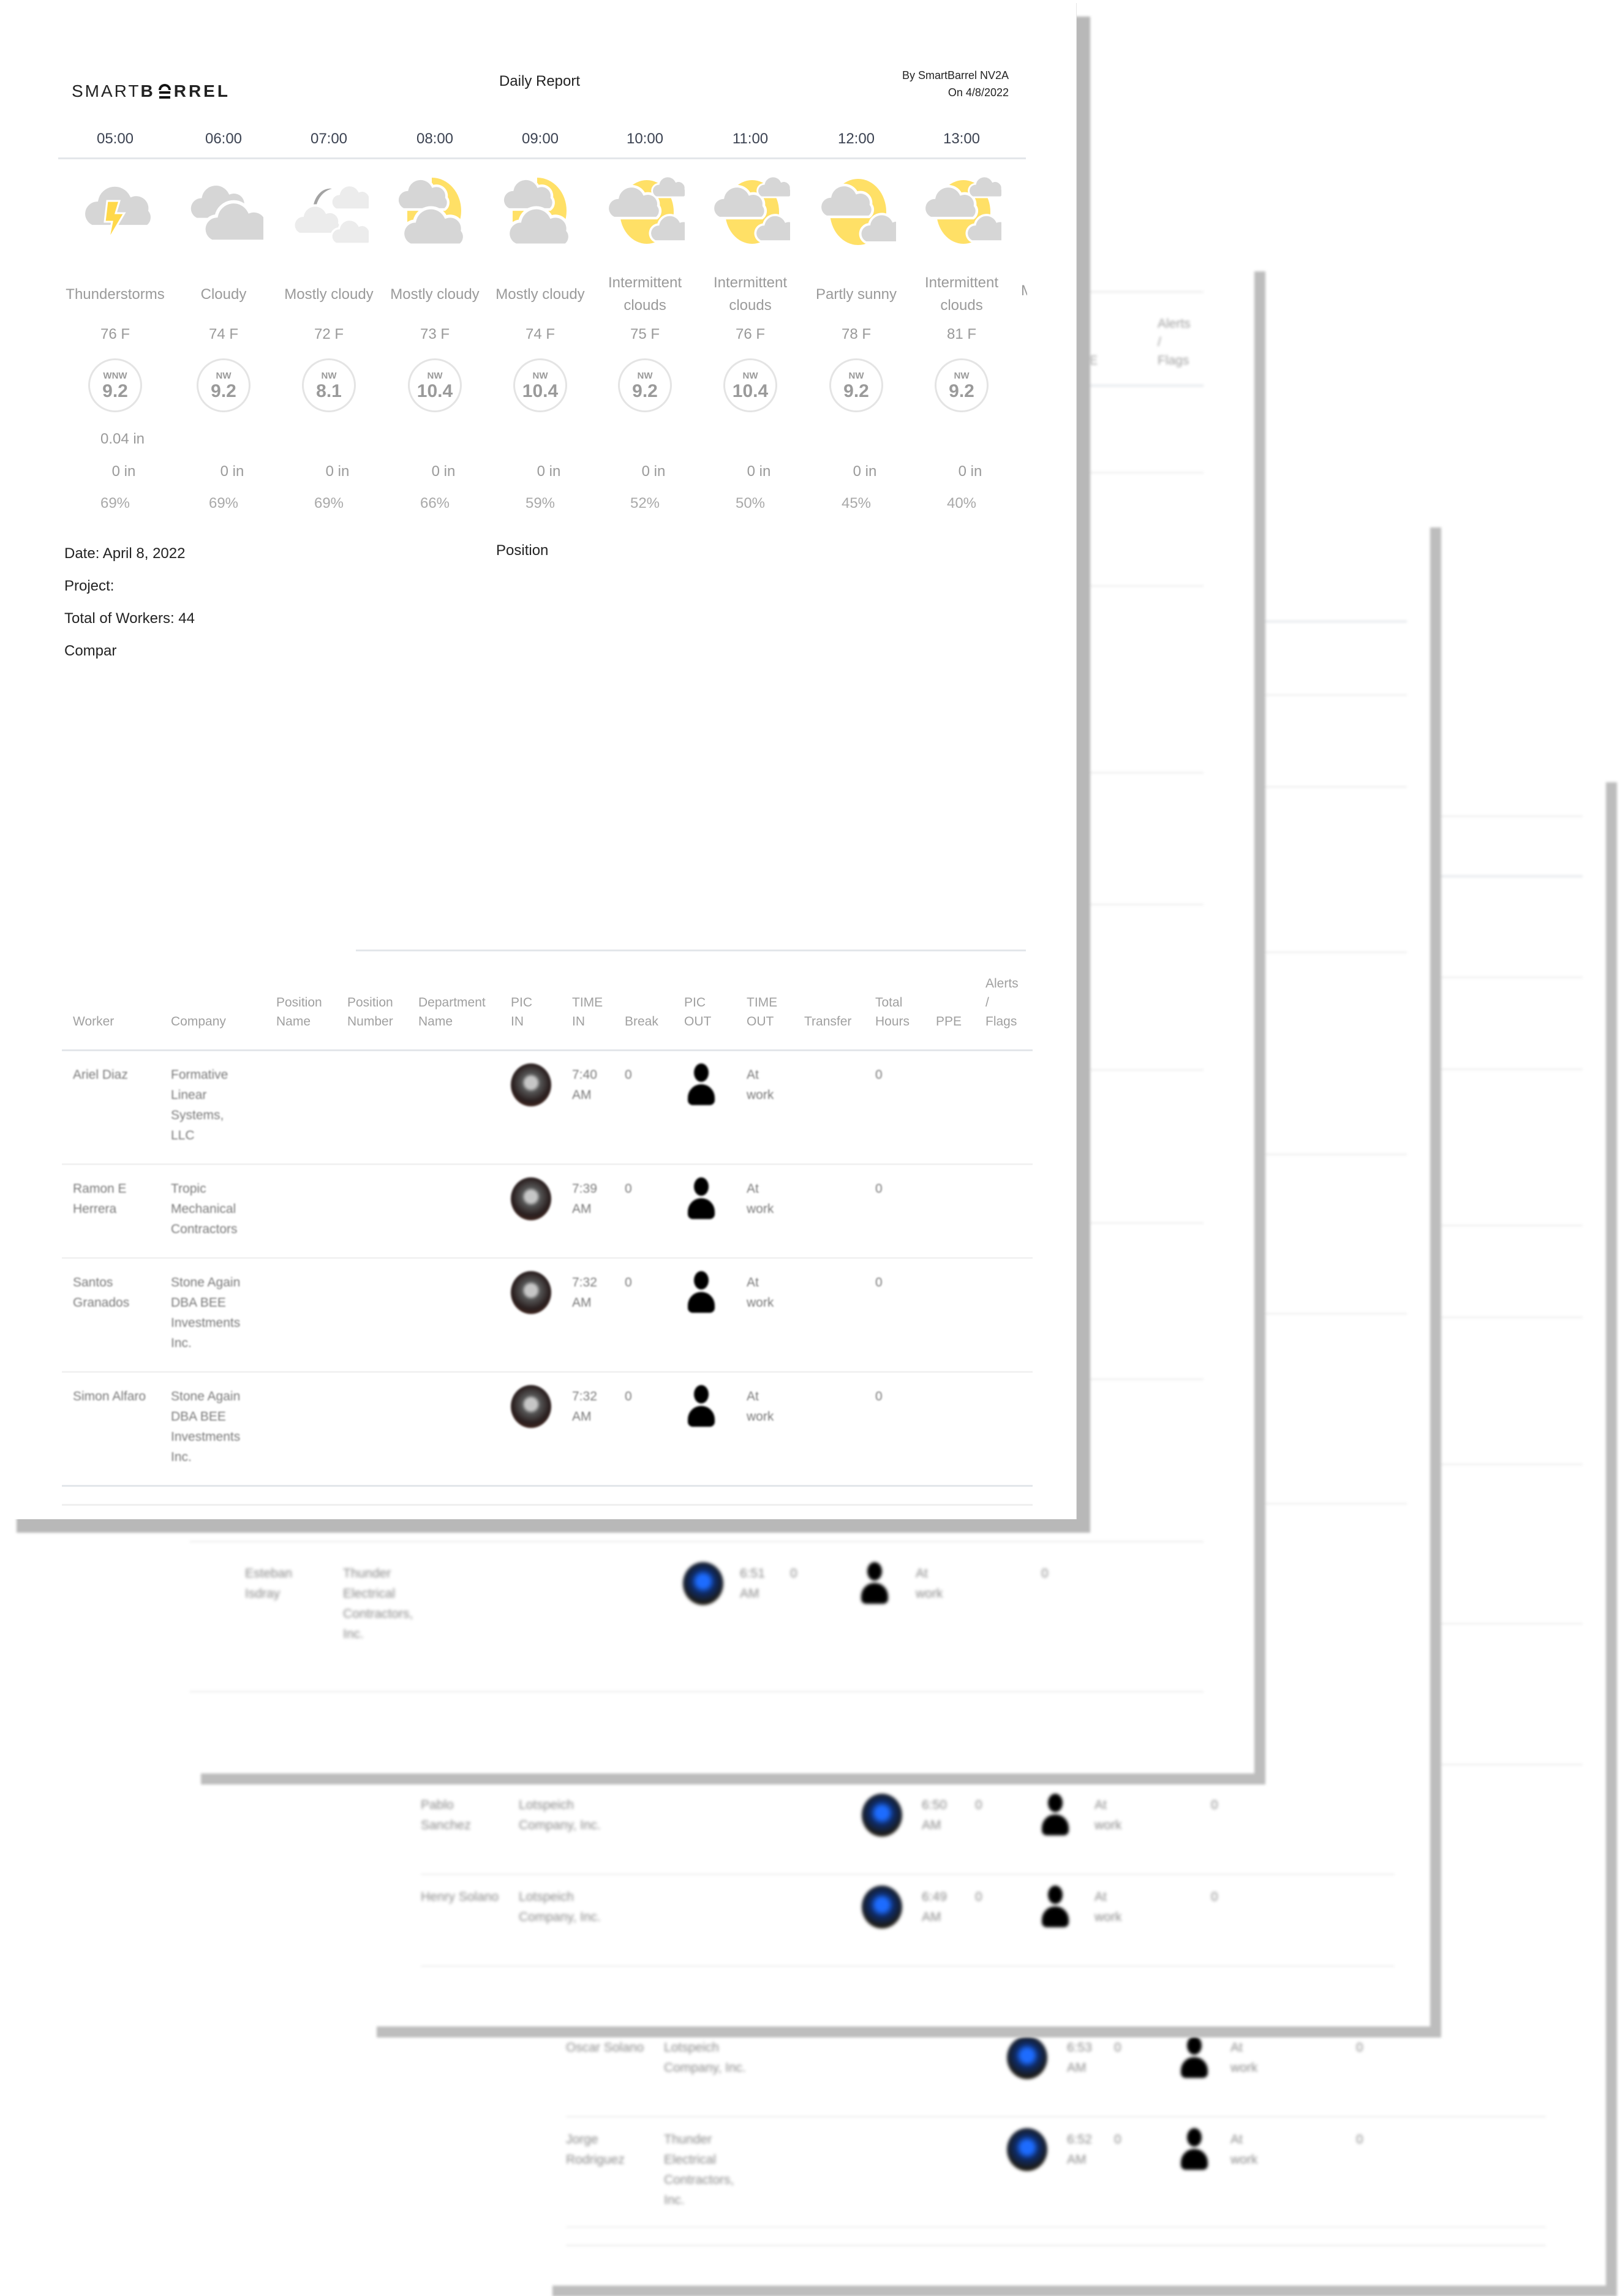 This screenshot has height=2296, width=1620. Describe the element at coordinates (750, 391) in the screenshot. I see `wind-speed: 10.4` at that location.